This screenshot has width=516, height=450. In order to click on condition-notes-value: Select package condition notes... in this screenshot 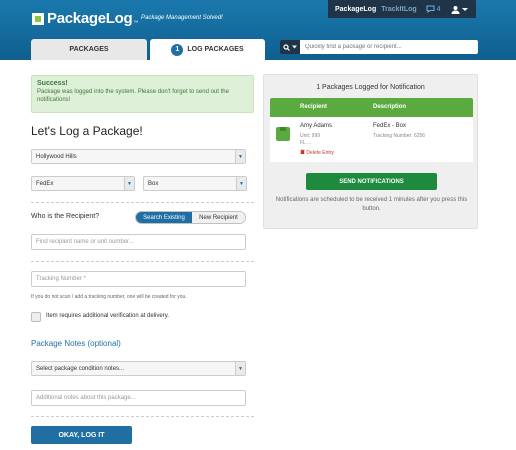, I will do `click(80, 368)`.